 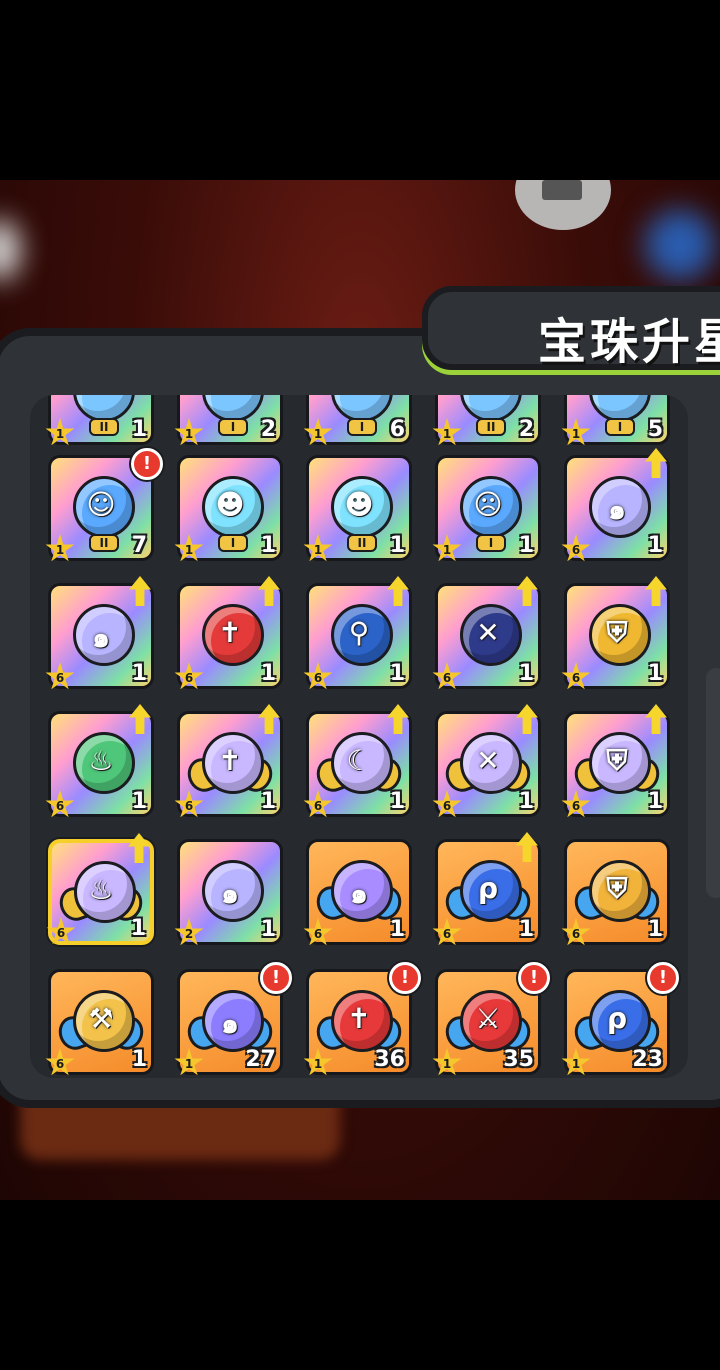 I want to click on orb-symbol: ♨, so click(x=101, y=889).